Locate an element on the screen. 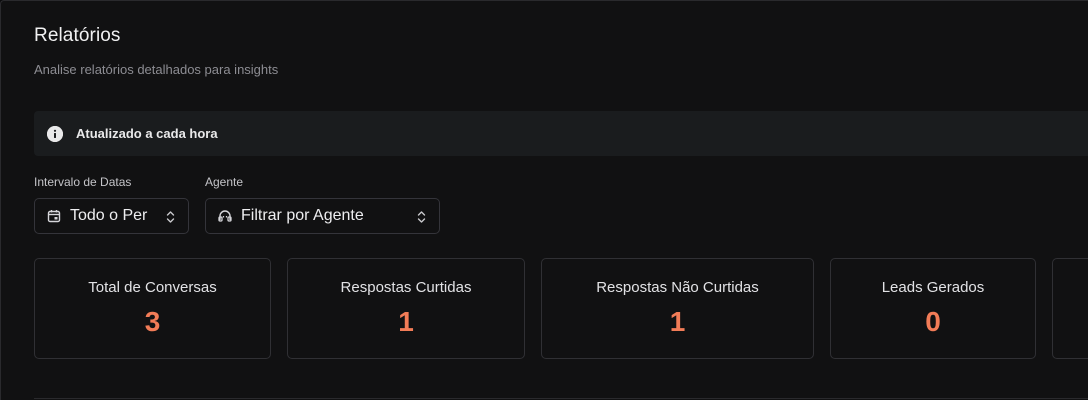 This screenshot has height=400, width=1088. stat-card-disliked-responses: Respostas Não Curtidas 1 is located at coordinates (677, 308).